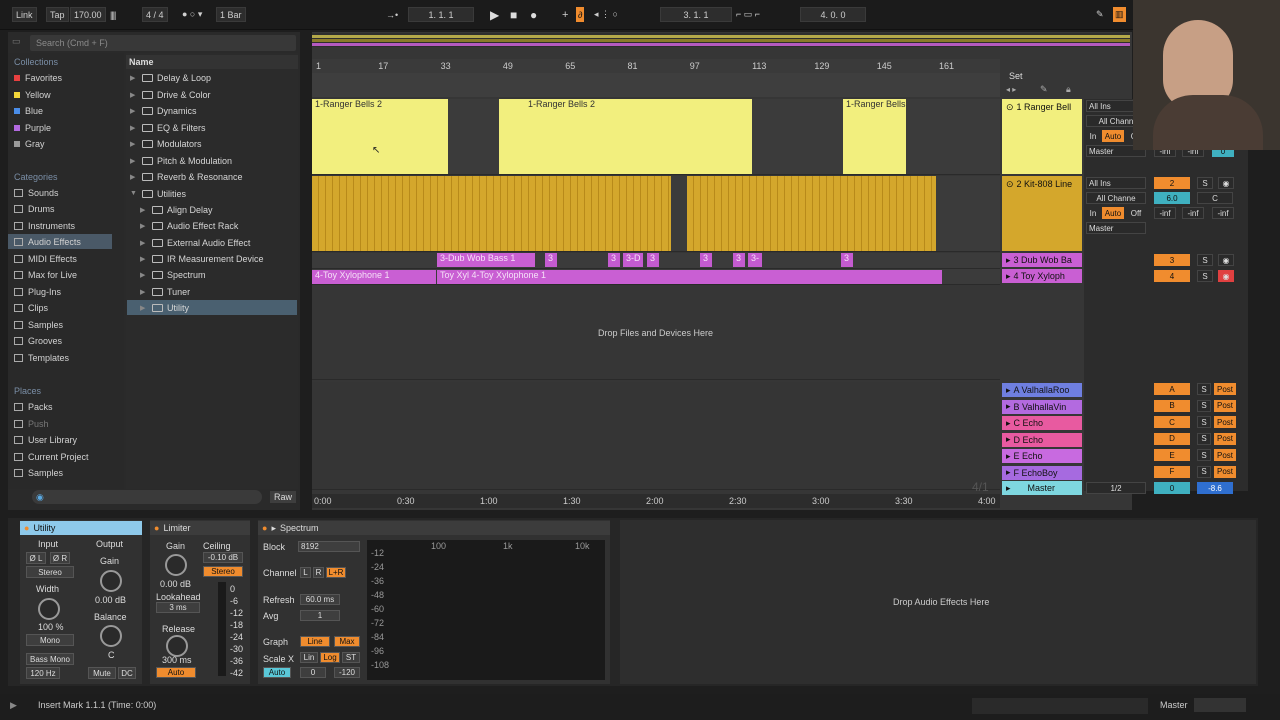 The image size is (1280, 720). What do you see at coordinates (1116, 228) in the screenshot?
I see `output-select: Master` at bounding box center [1116, 228].